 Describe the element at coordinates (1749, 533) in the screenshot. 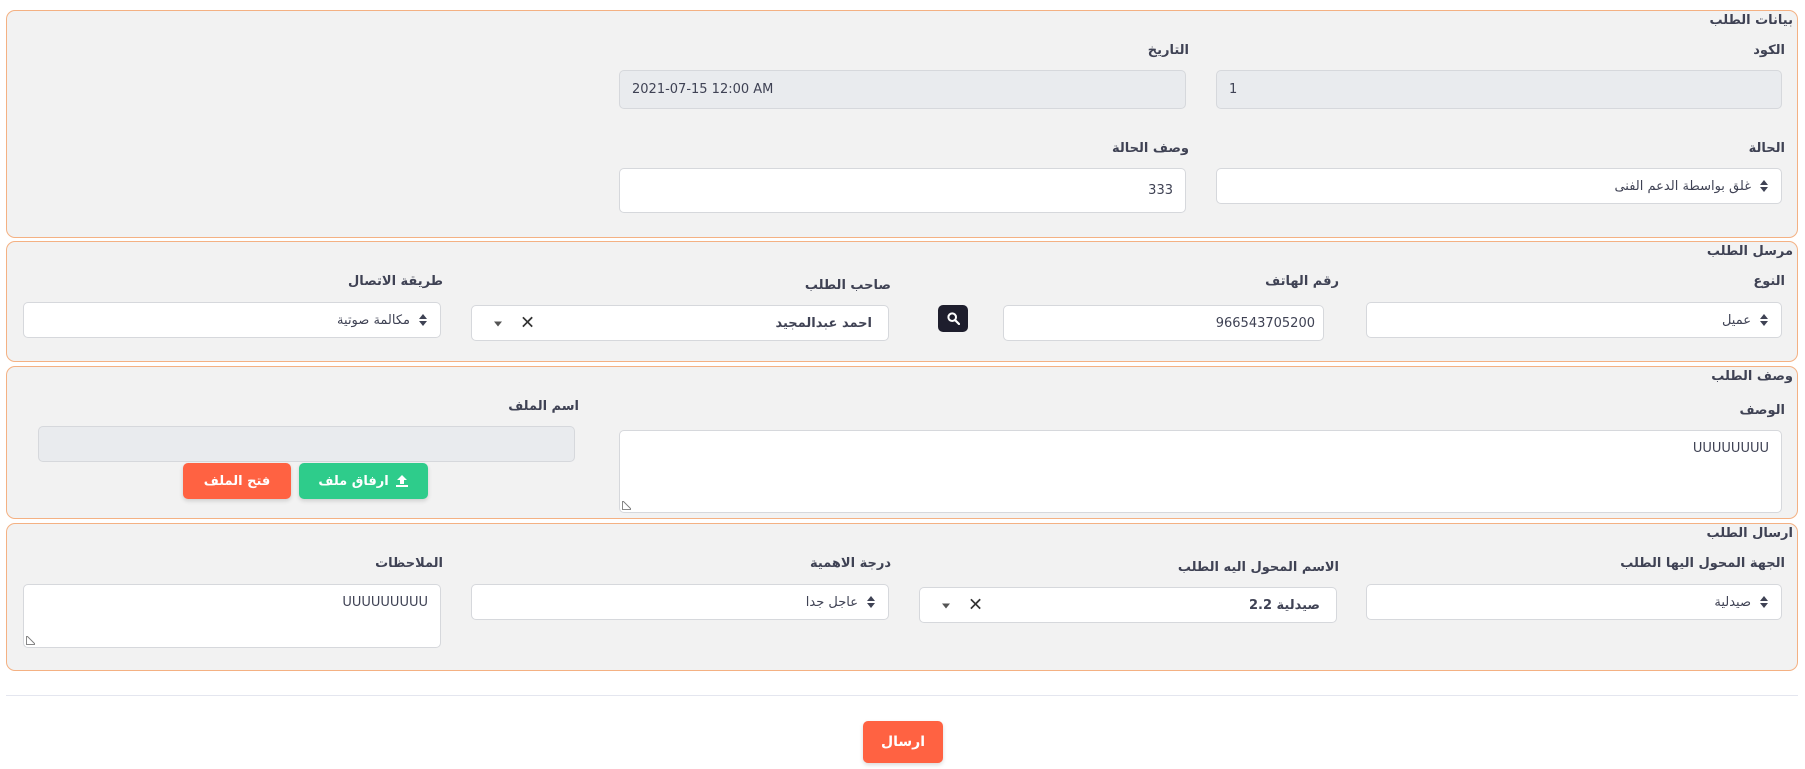

I see `dispatch-legend: ارسال الطلب` at that location.